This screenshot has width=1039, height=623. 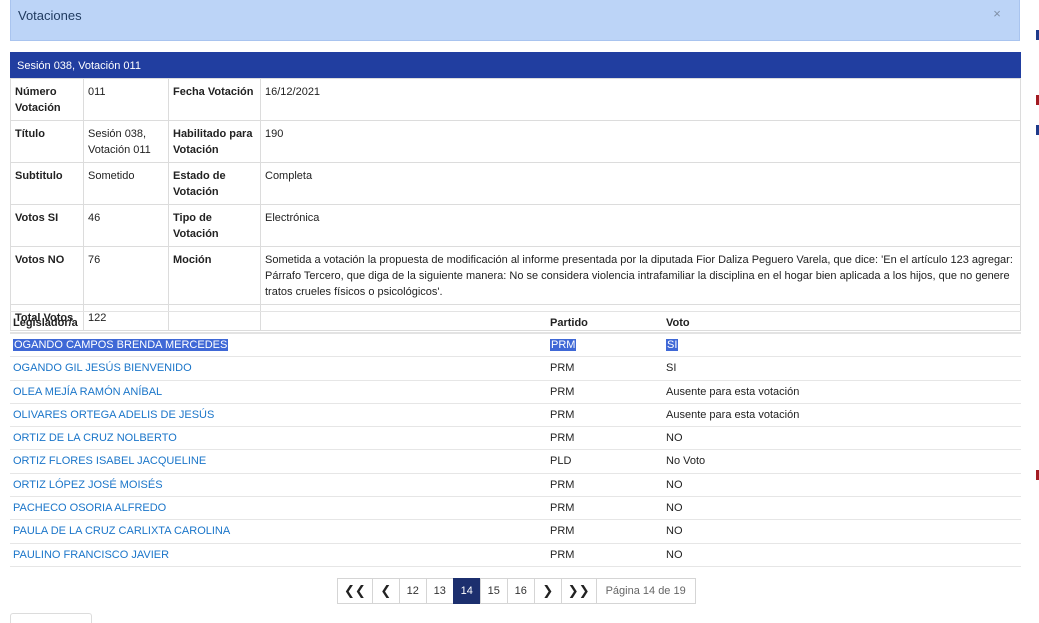 What do you see at coordinates (126, 275) in the screenshot?
I see `votos-no-value: 76` at bounding box center [126, 275].